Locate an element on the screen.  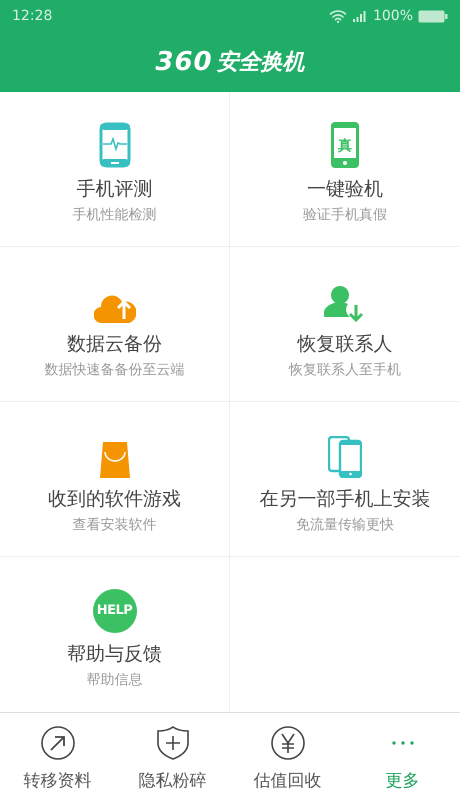
two-phones-icon is located at coordinates (345, 457).